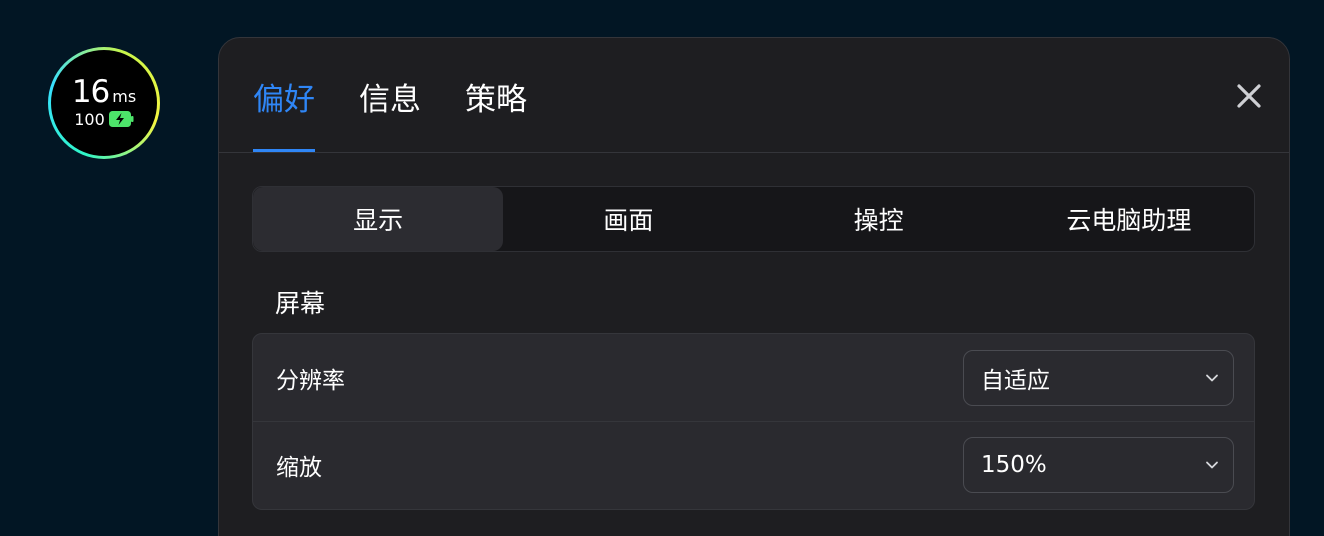 The height and width of the screenshot is (536, 1324). I want to click on tab-strategy: 策略, so click(496, 113).